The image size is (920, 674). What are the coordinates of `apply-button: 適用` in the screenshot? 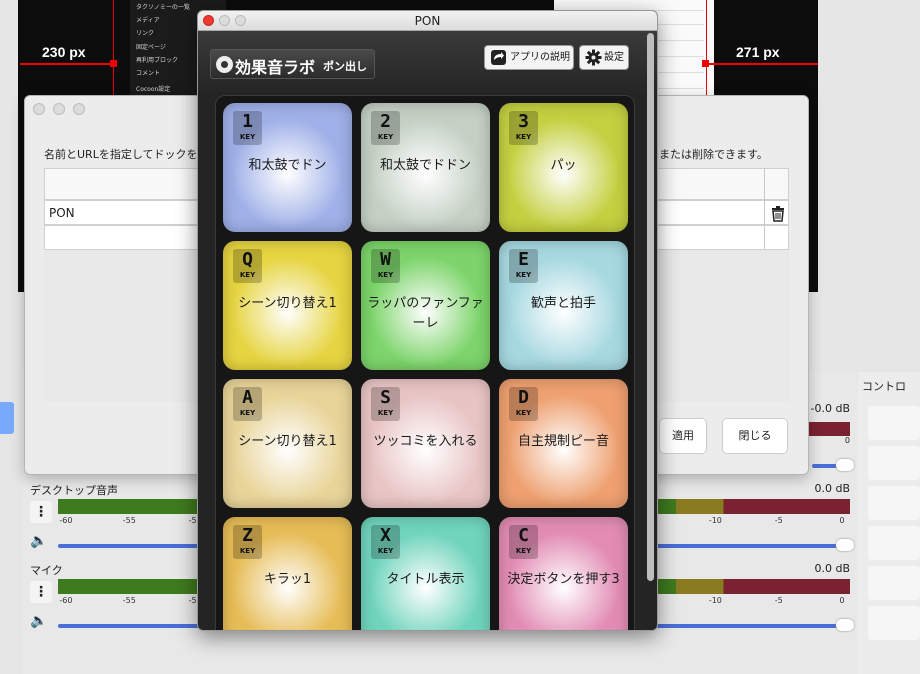 It's located at (683, 436).